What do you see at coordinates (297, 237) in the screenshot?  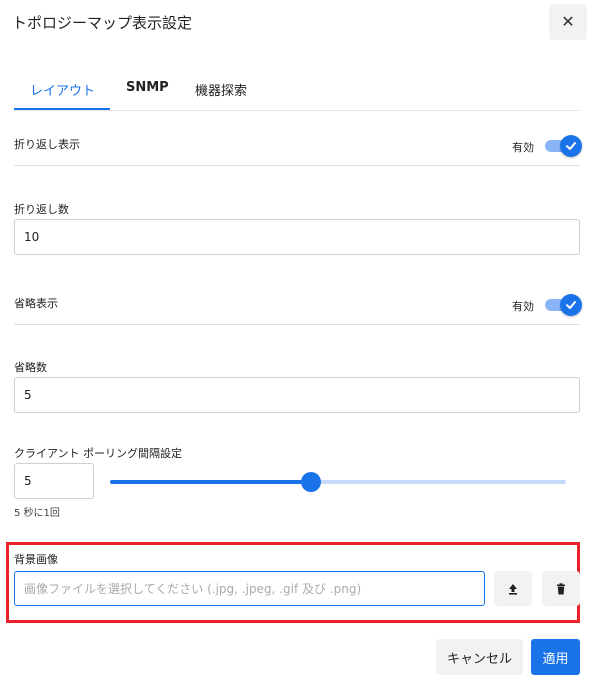 I see `wrap-count-input: 10` at bounding box center [297, 237].